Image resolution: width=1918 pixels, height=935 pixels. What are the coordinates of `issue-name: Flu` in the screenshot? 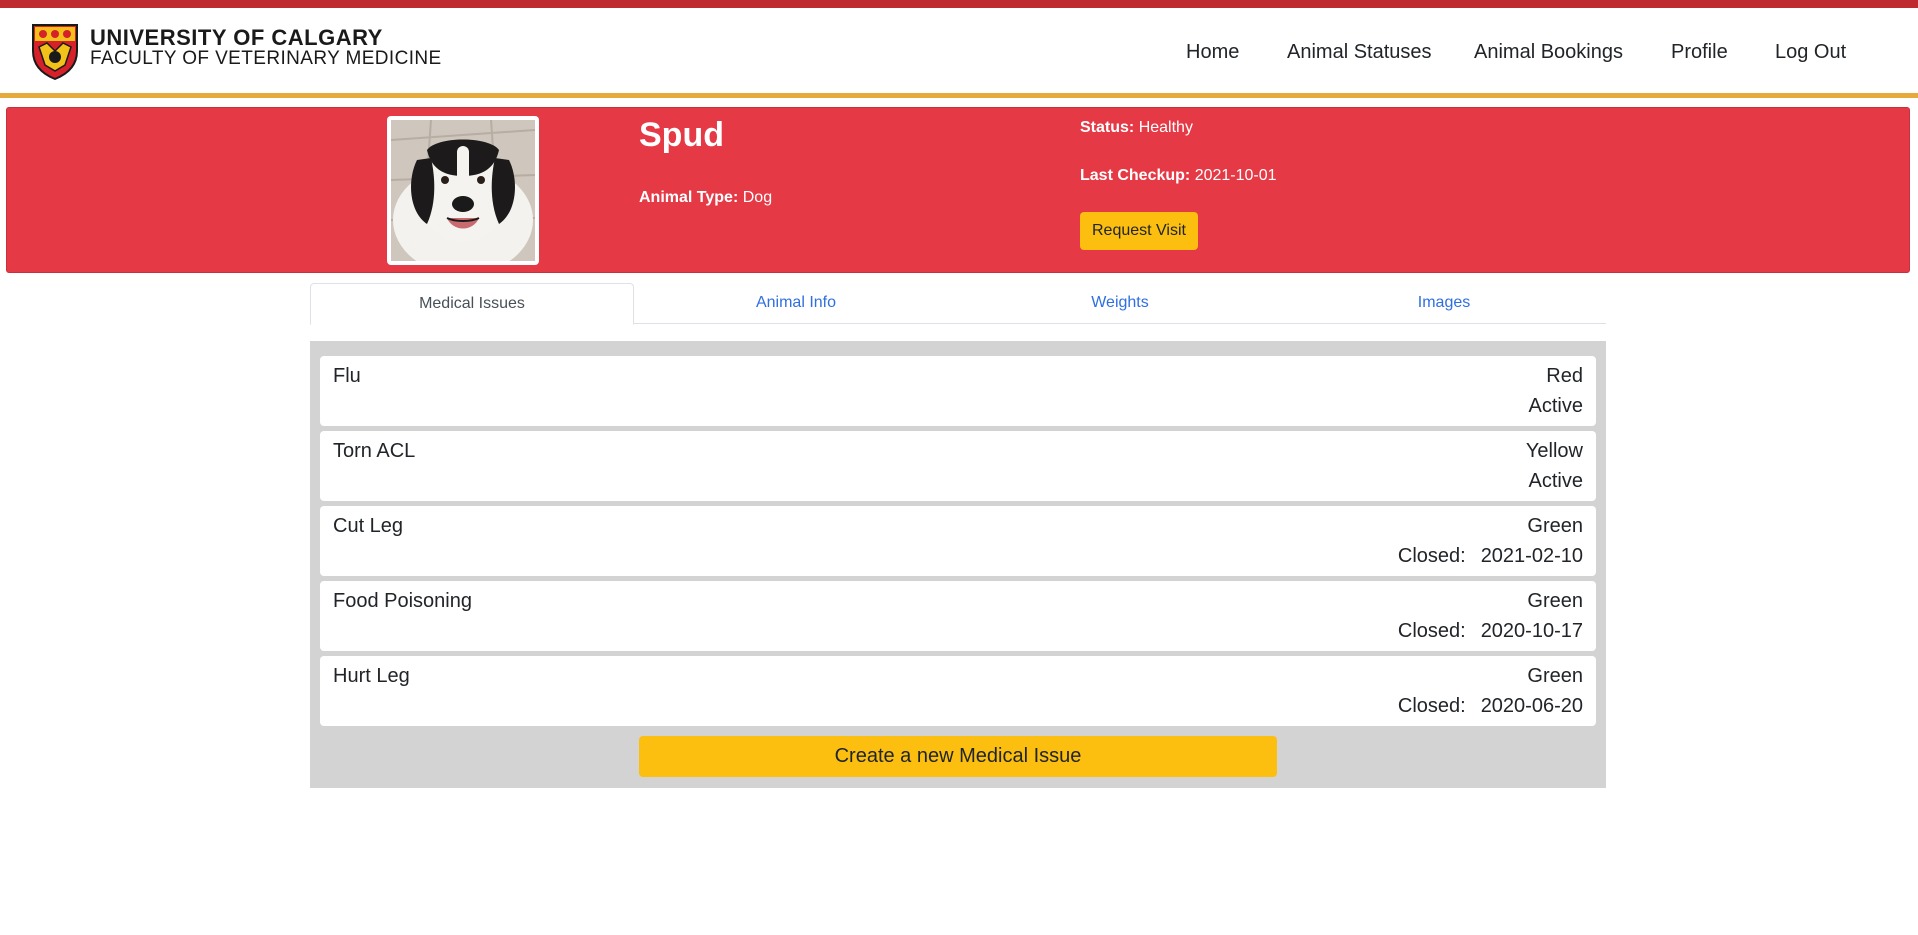 It's located at (347, 376).